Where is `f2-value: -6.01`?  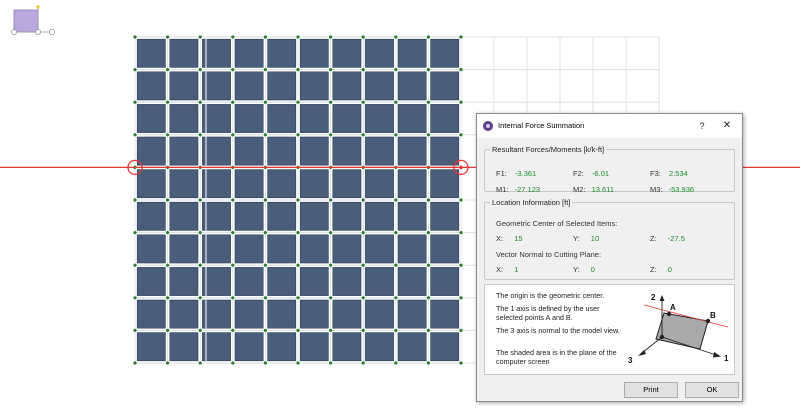
f2-value: -6.01 is located at coordinates (600, 173).